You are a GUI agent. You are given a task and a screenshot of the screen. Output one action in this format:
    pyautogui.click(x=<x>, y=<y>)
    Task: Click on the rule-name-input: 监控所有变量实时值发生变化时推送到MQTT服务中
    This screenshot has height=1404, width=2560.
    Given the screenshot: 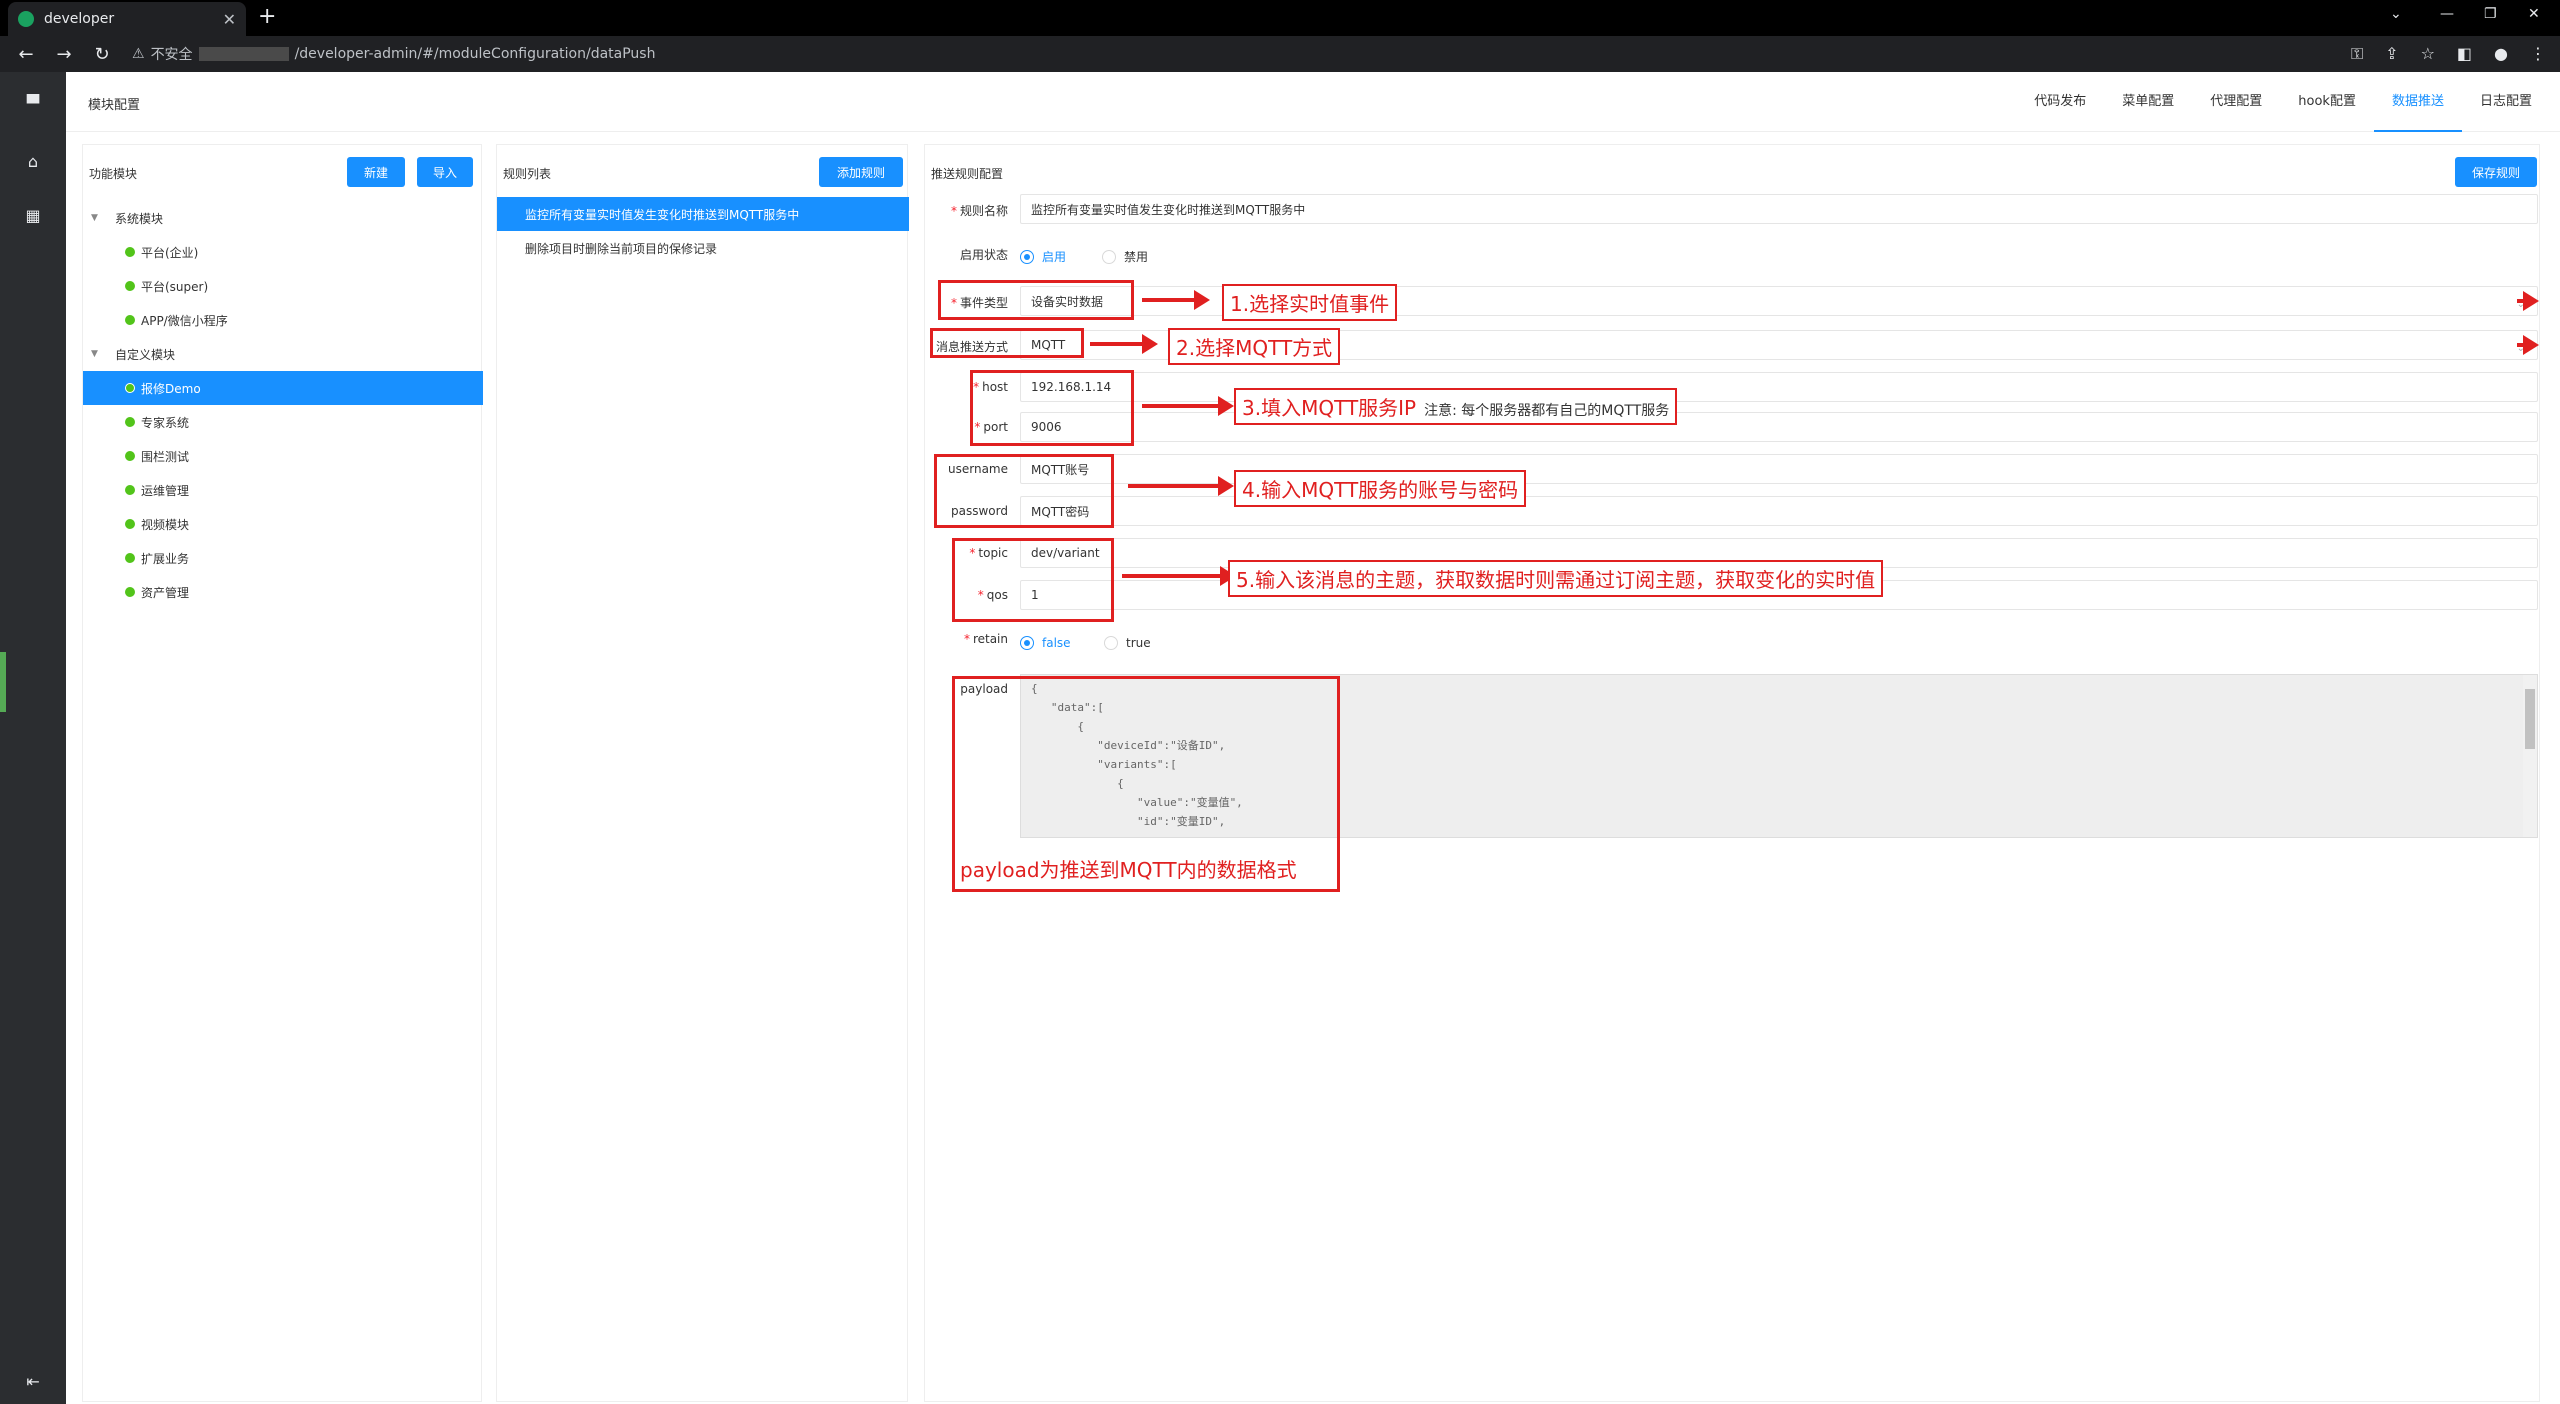 What is the action you would take?
    pyautogui.click(x=1779, y=209)
    